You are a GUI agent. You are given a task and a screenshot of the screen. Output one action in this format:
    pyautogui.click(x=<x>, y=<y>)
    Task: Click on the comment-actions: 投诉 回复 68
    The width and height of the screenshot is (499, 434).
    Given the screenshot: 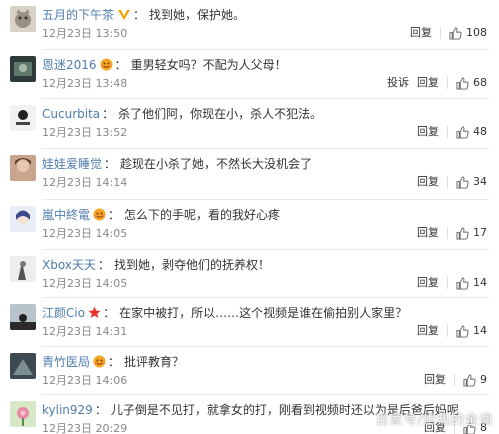 What is the action you would take?
    pyautogui.click(x=433, y=83)
    